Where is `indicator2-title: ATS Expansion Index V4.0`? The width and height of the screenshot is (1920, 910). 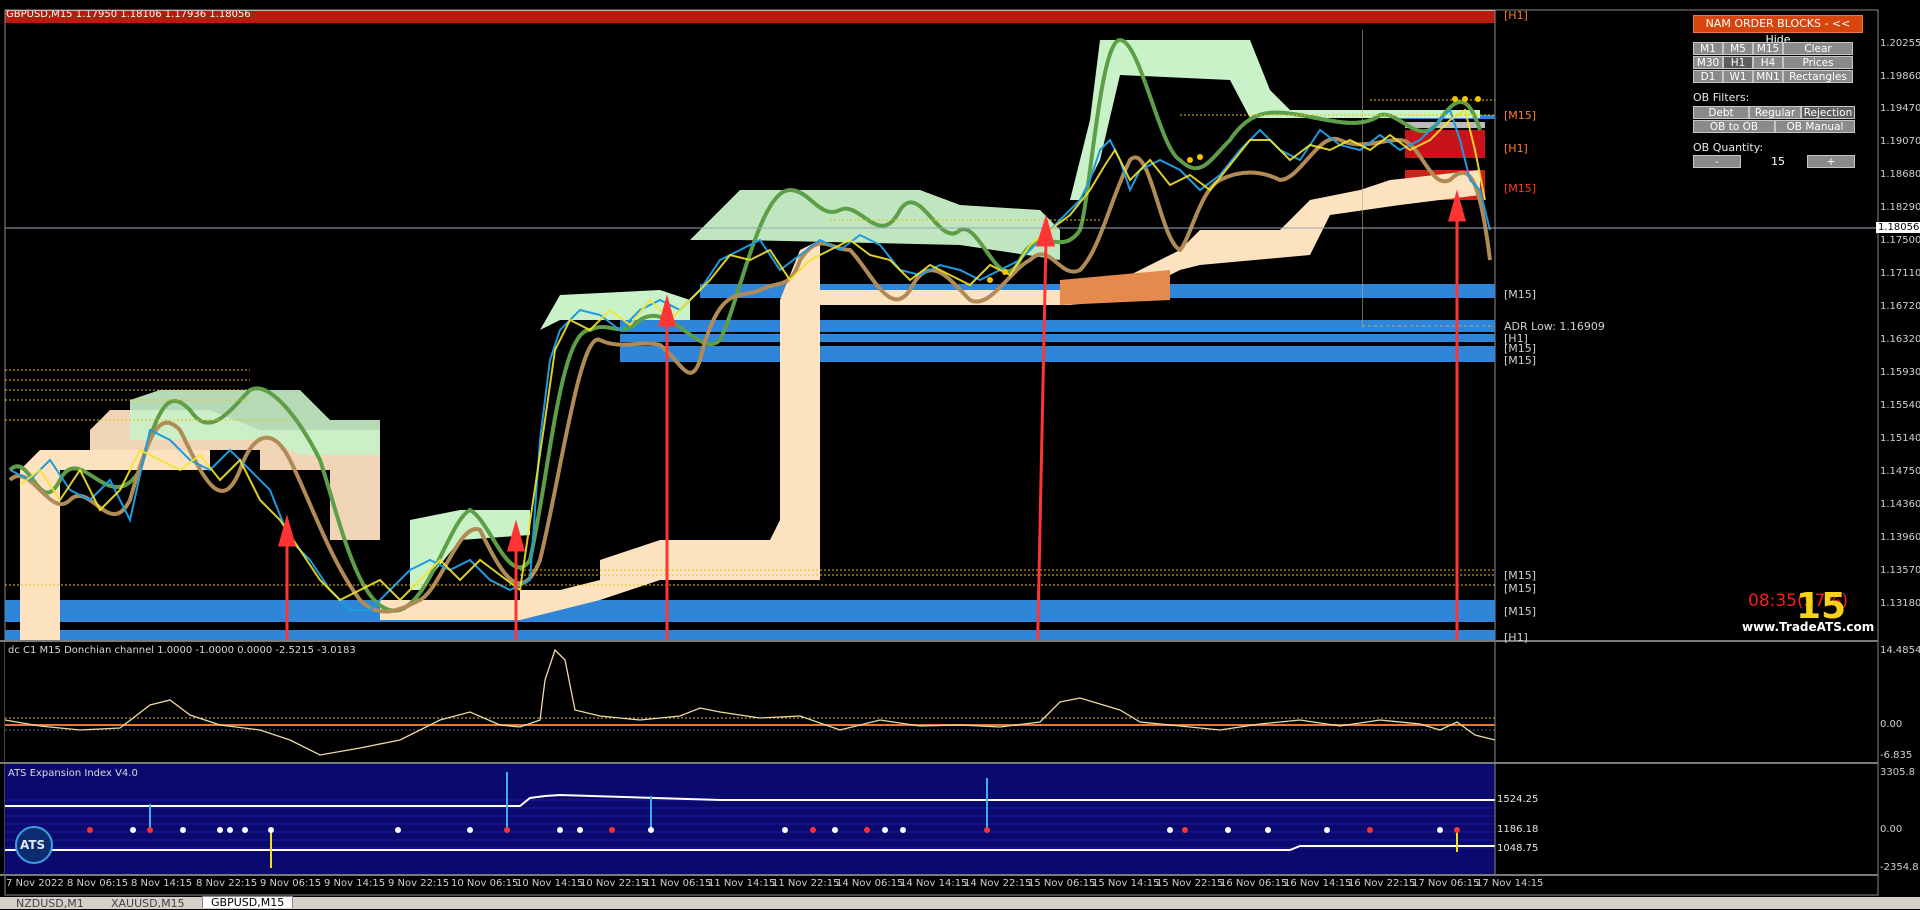
indicator2-title: ATS Expansion Index V4.0 is located at coordinates (73, 773).